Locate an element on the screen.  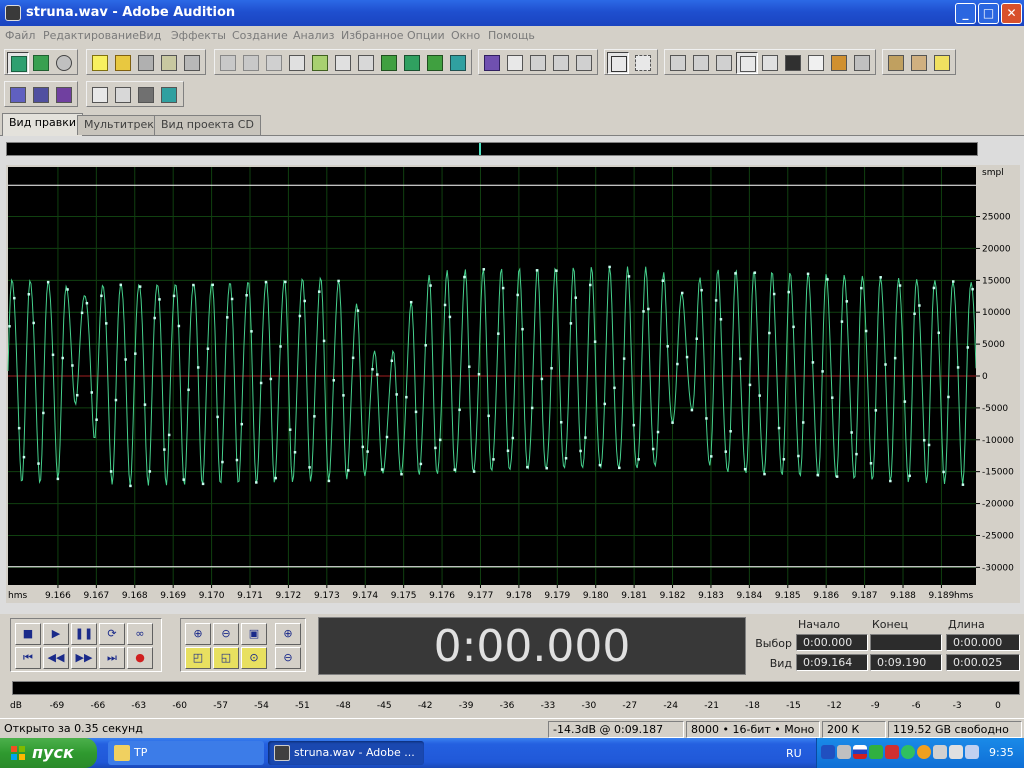
minimize-button: _ is located at coordinates (965, 13).